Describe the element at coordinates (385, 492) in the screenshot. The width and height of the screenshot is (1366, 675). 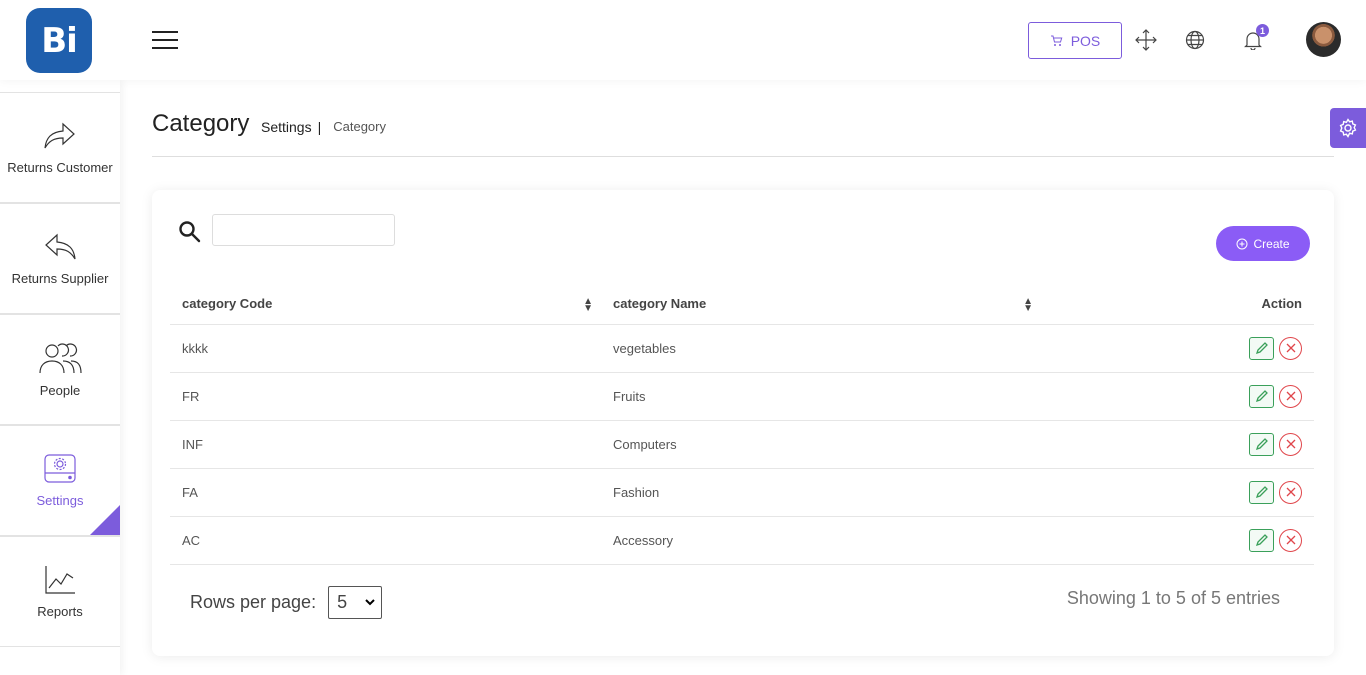
I see `category-code-cell: FA` at that location.